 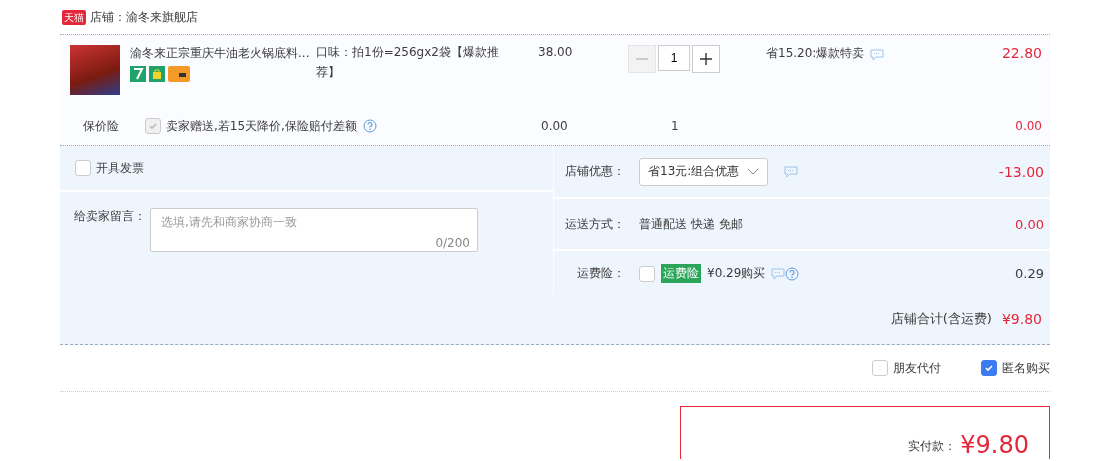 What do you see at coordinates (753, 171) in the screenshot?
I see `chevron-down-icon` at bounding box center [753, 171].